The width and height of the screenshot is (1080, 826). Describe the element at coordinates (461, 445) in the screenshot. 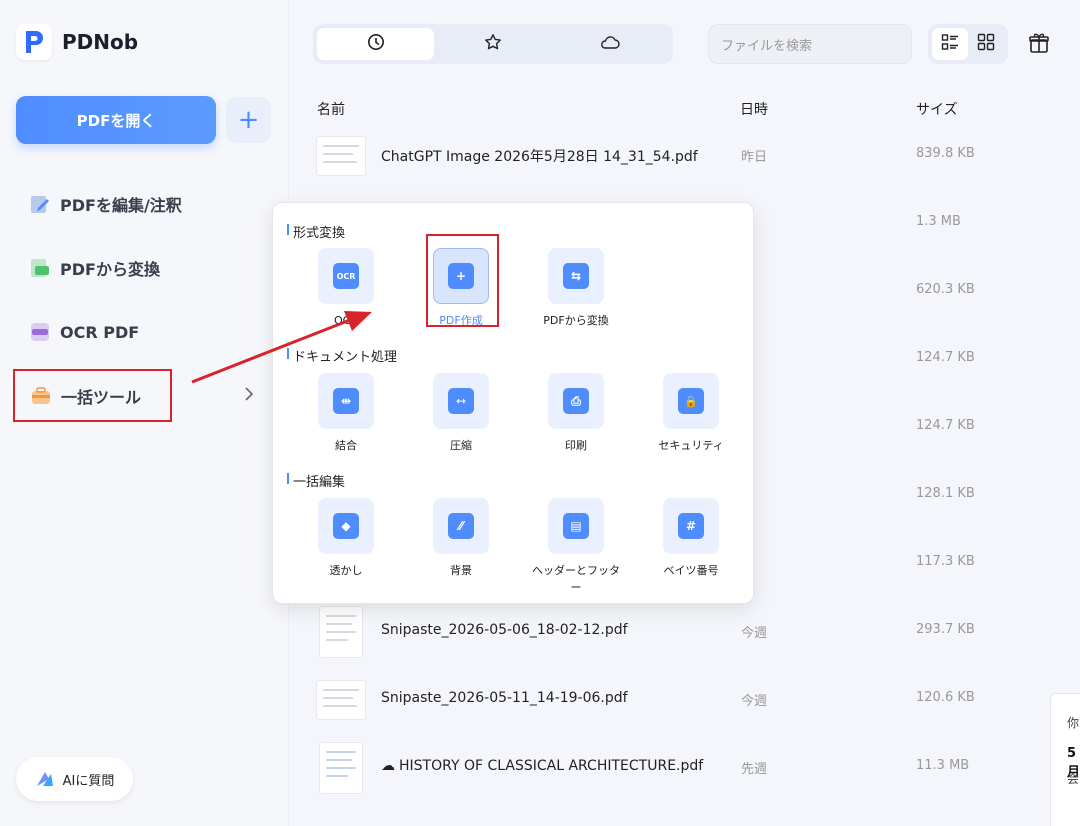

I see `tool-label: 圧縮` at that location.